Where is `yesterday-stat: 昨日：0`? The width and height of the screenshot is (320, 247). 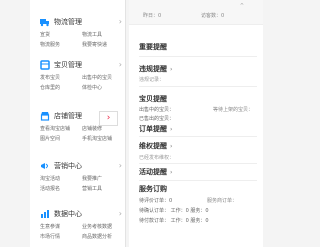 yesterday-stat: 昨日：0 is located at coordinates (152, 16).